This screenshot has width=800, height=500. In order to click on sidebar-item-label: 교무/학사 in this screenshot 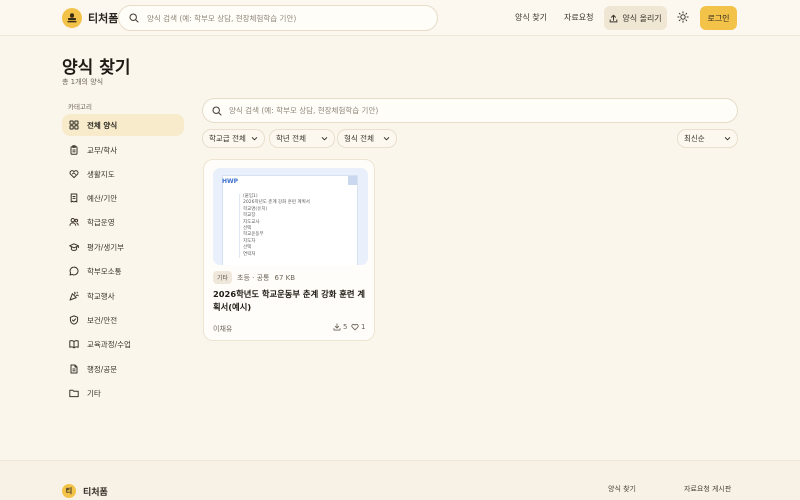, I will do `click(102, 150)`.